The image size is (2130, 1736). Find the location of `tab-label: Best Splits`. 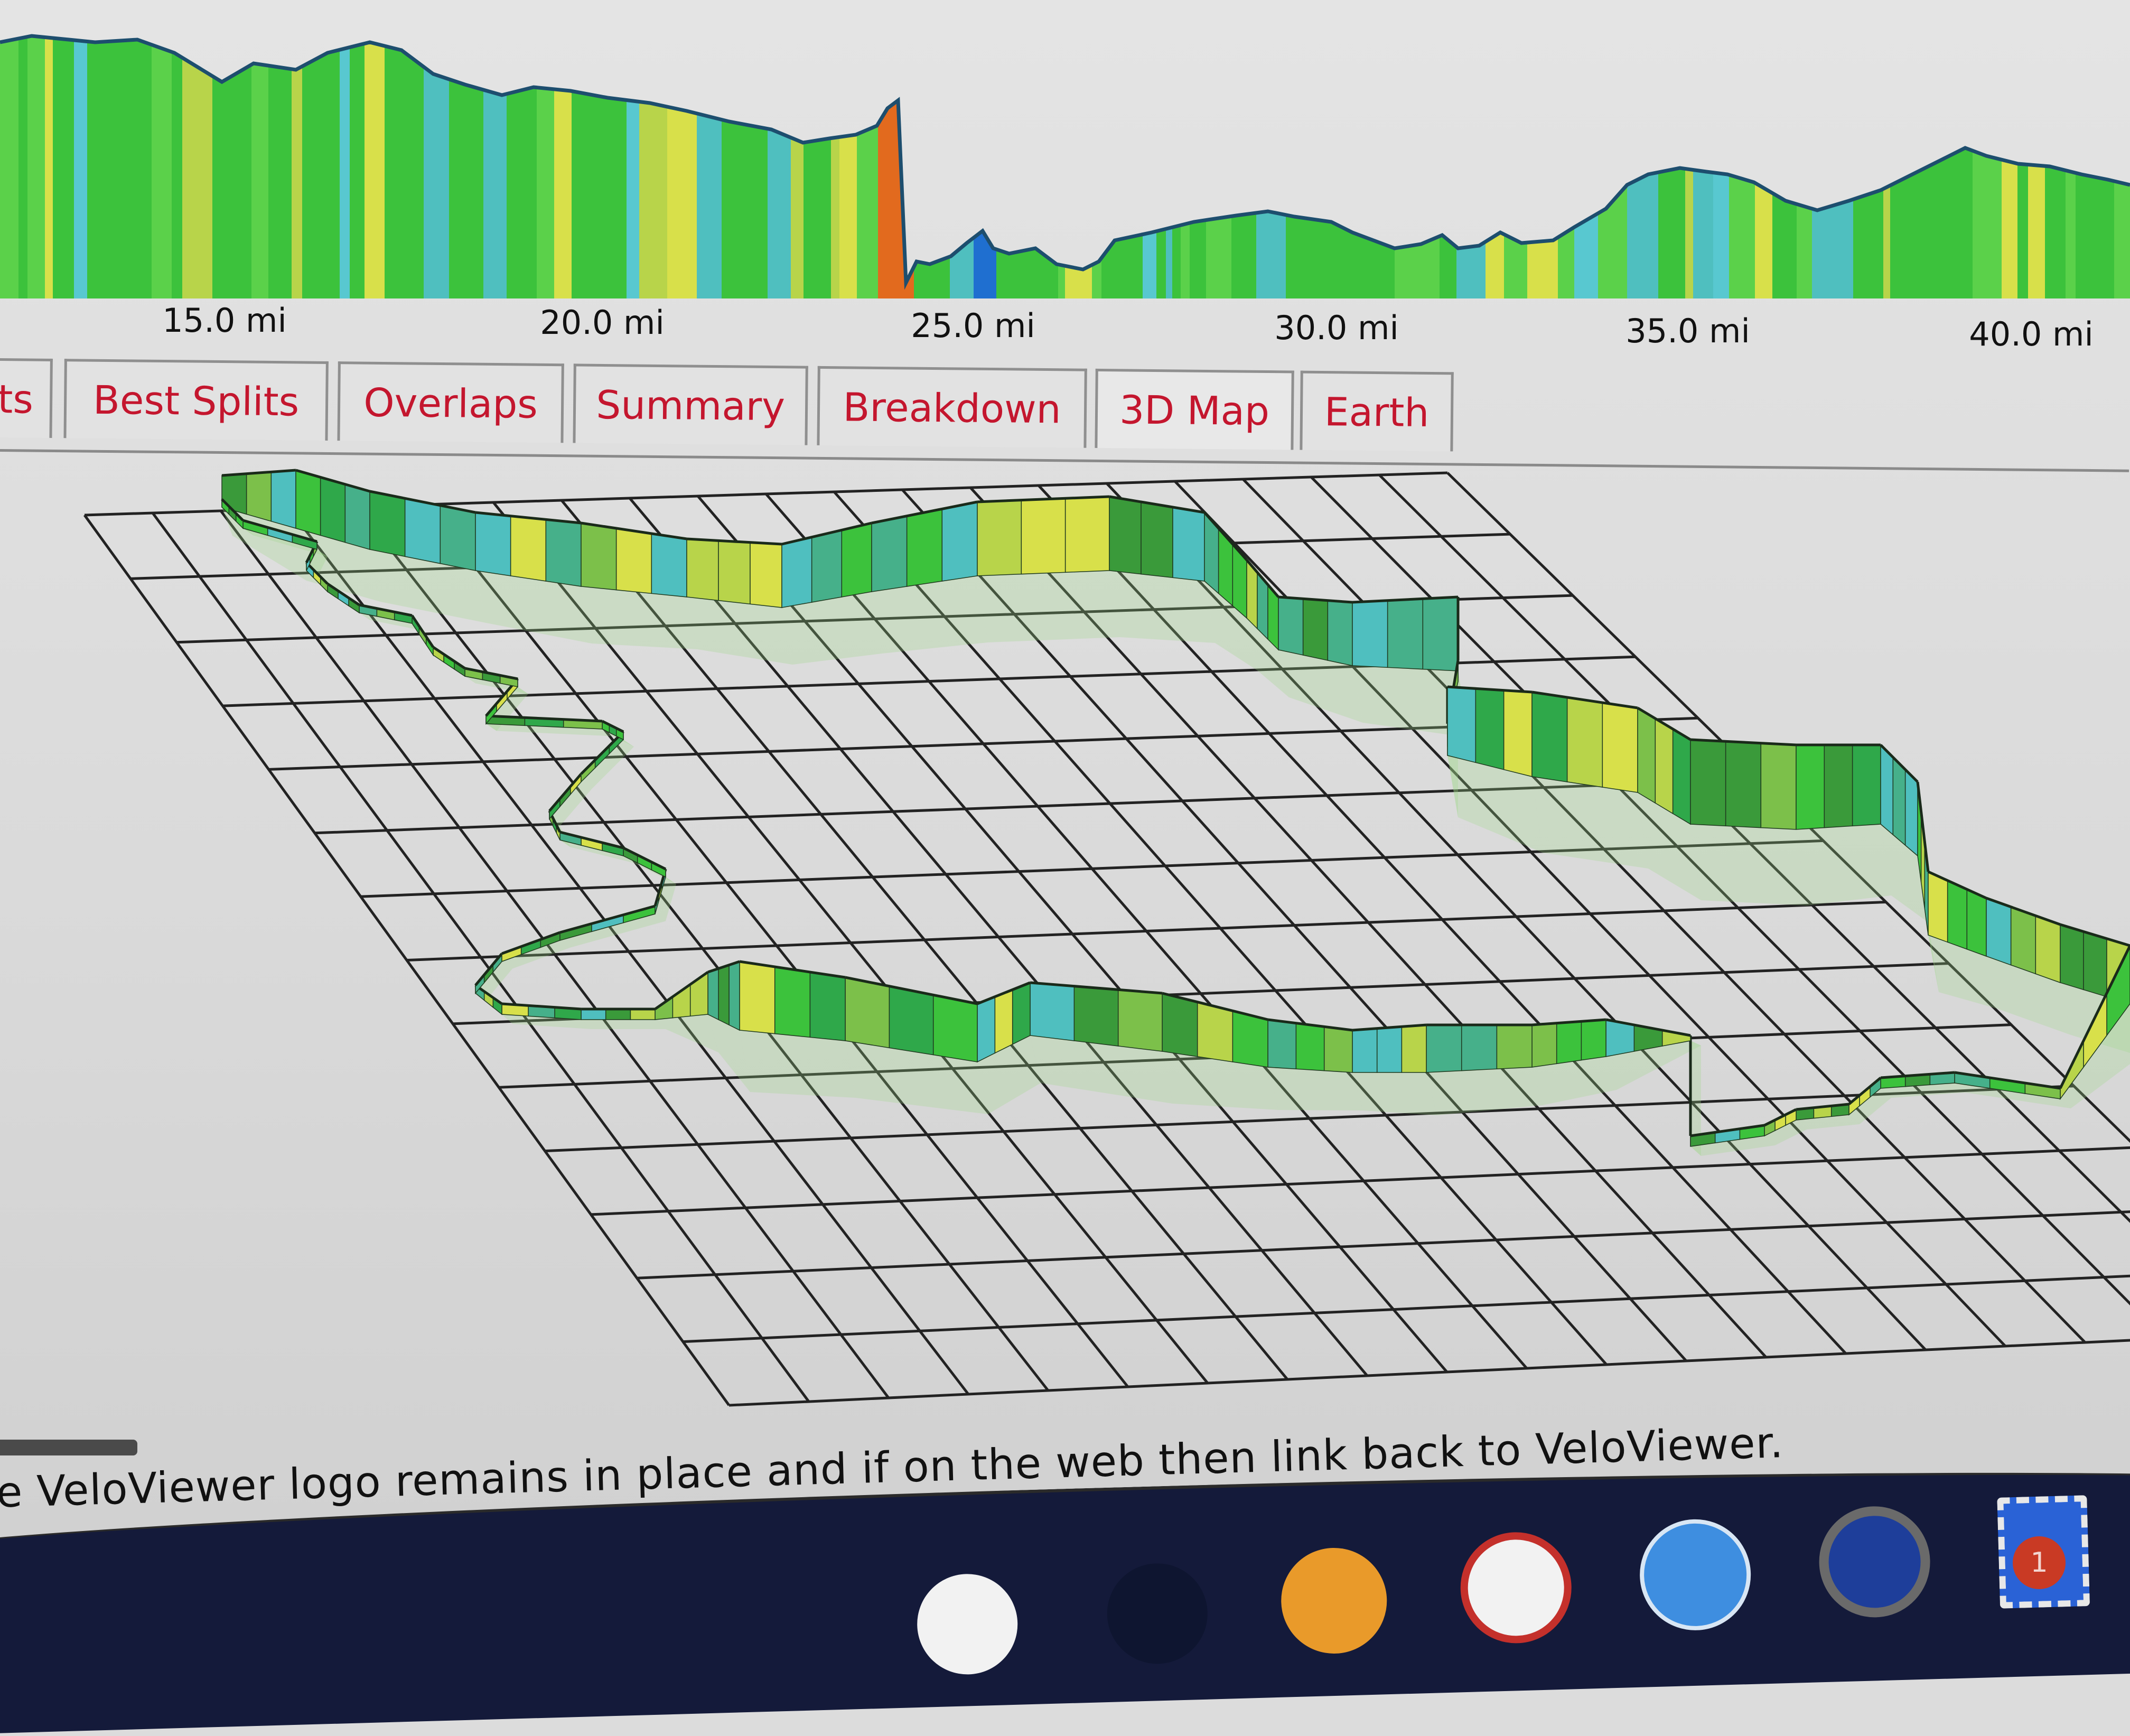

tab-label: Best Splits is located at coordinates (196, 401).